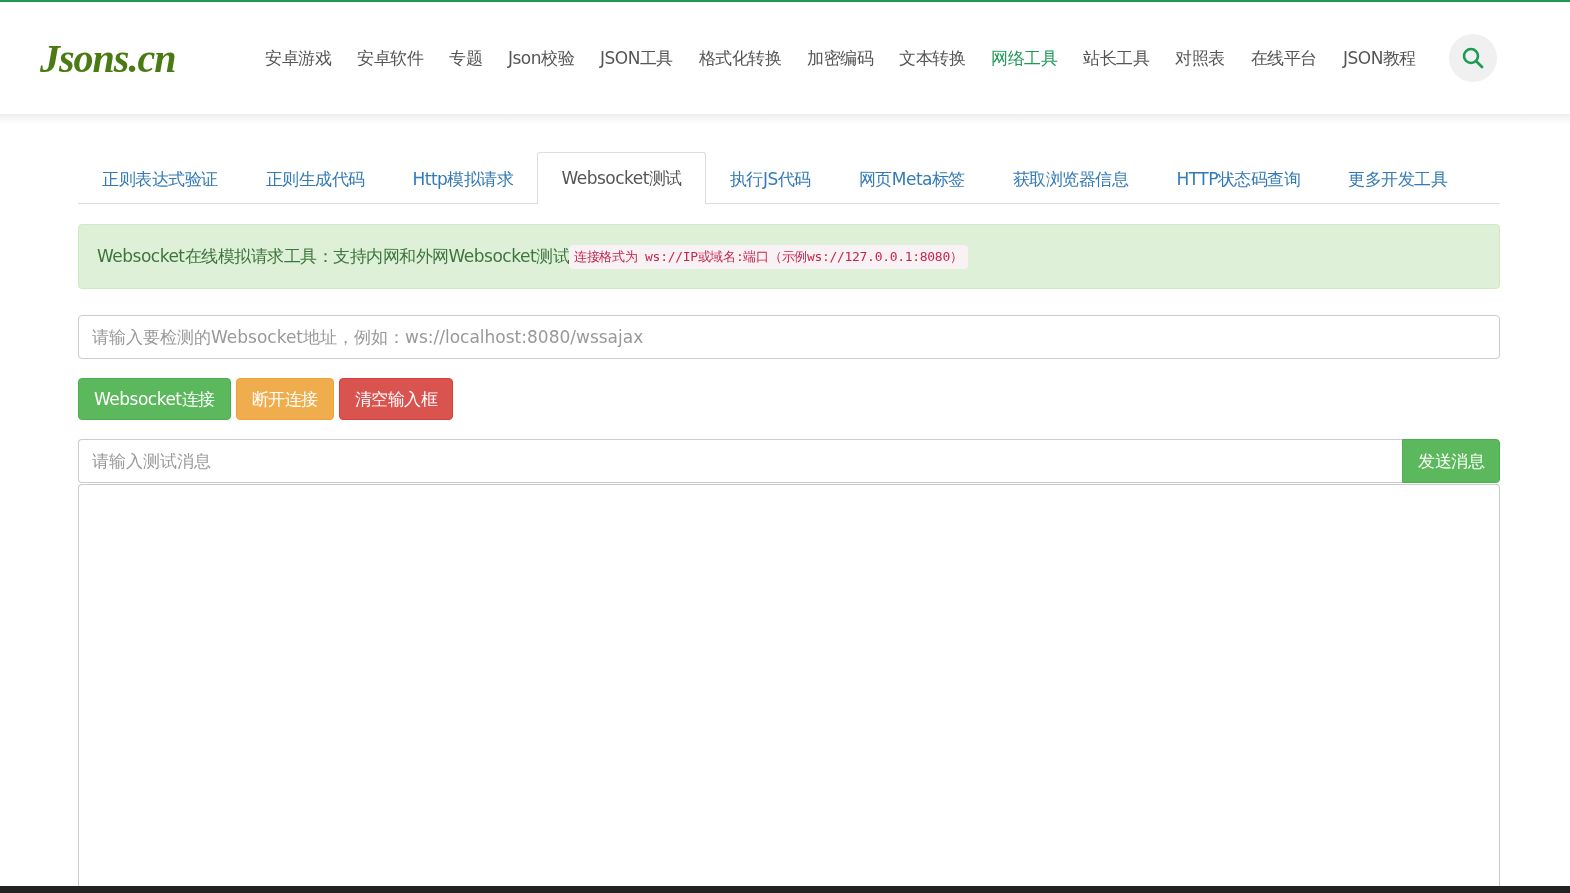 This screenshot has width=1570, height=893. I want to click on tool-tab: HTTP状态码查询, so click(1238, 178).